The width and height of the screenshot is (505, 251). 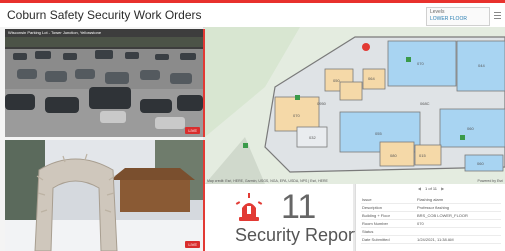 What do you see at coordinates (431, 232) in the screenshot?
I see `detail-row: Status` at bounding box center [431, 232].